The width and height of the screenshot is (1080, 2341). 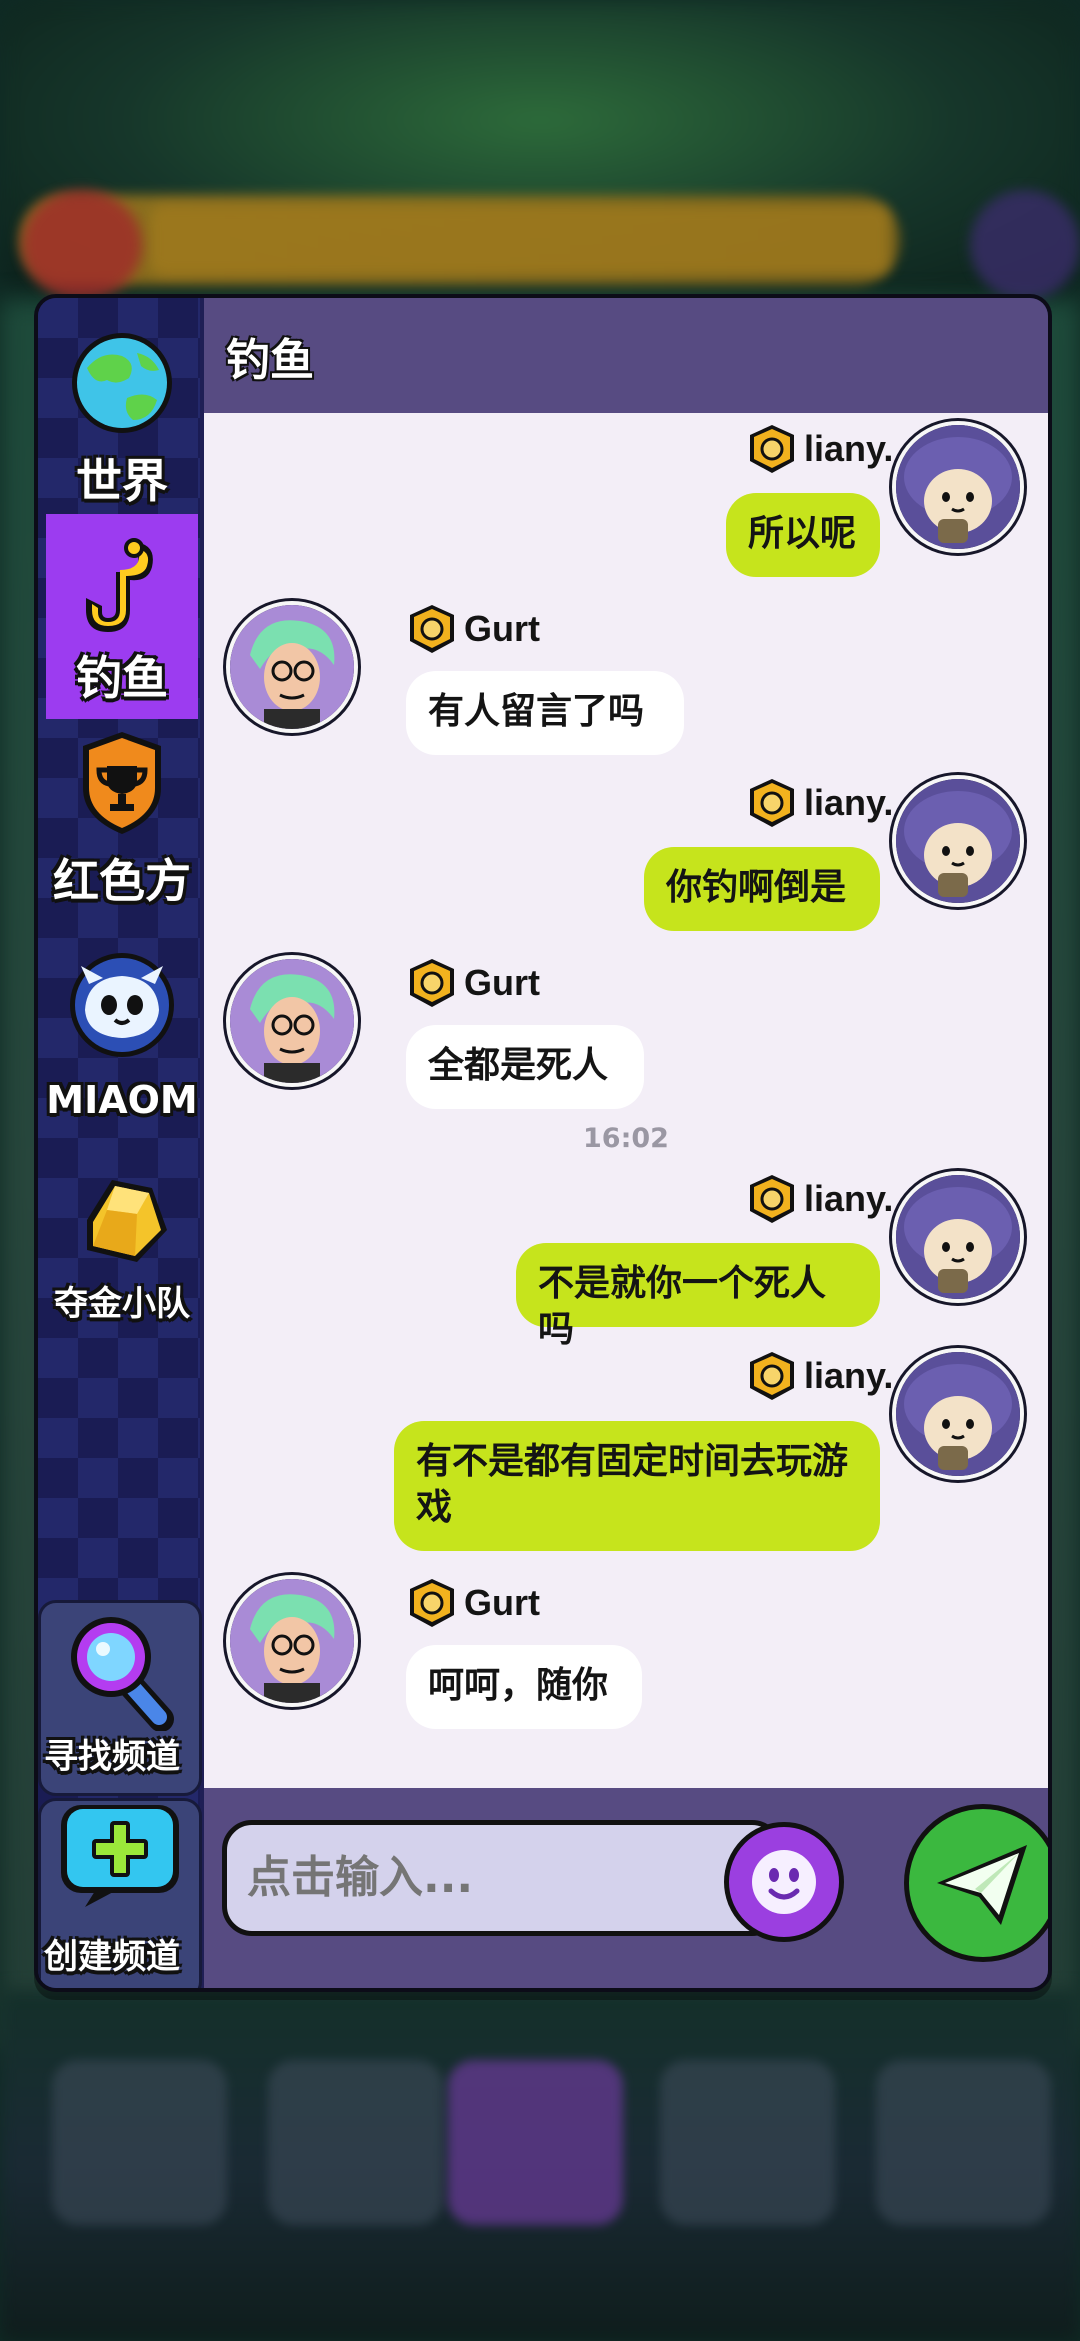 What do you see at coordinates (119, 585) in the screenshot?
I see `fishing-hook-icon` at bounding box center [119, 585].